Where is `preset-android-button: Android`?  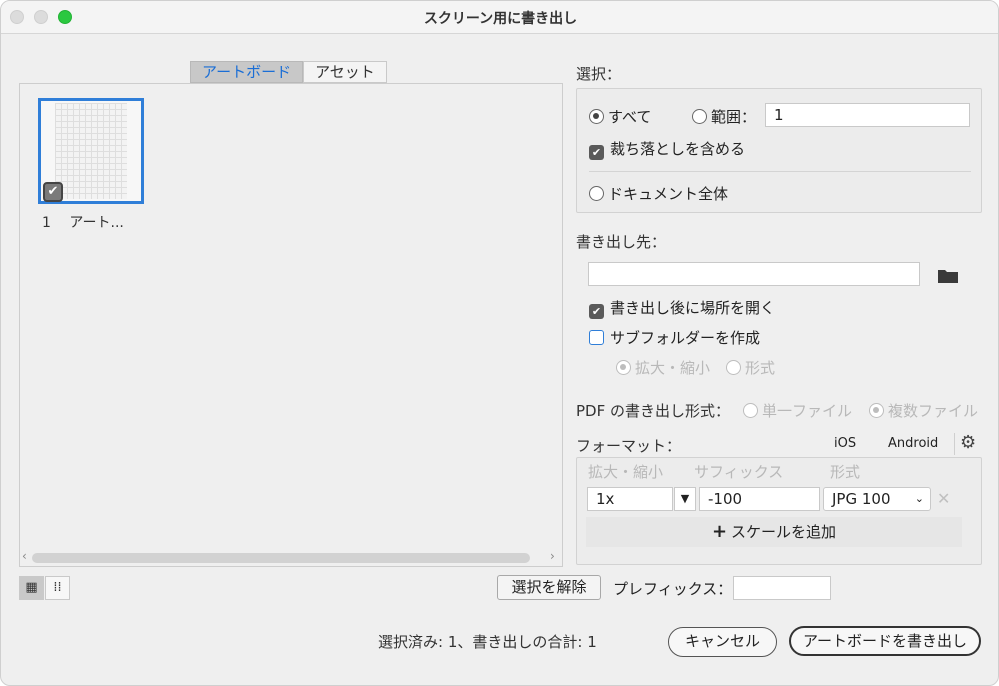
preset-android-button: Android is located at coordinates (913, 443).